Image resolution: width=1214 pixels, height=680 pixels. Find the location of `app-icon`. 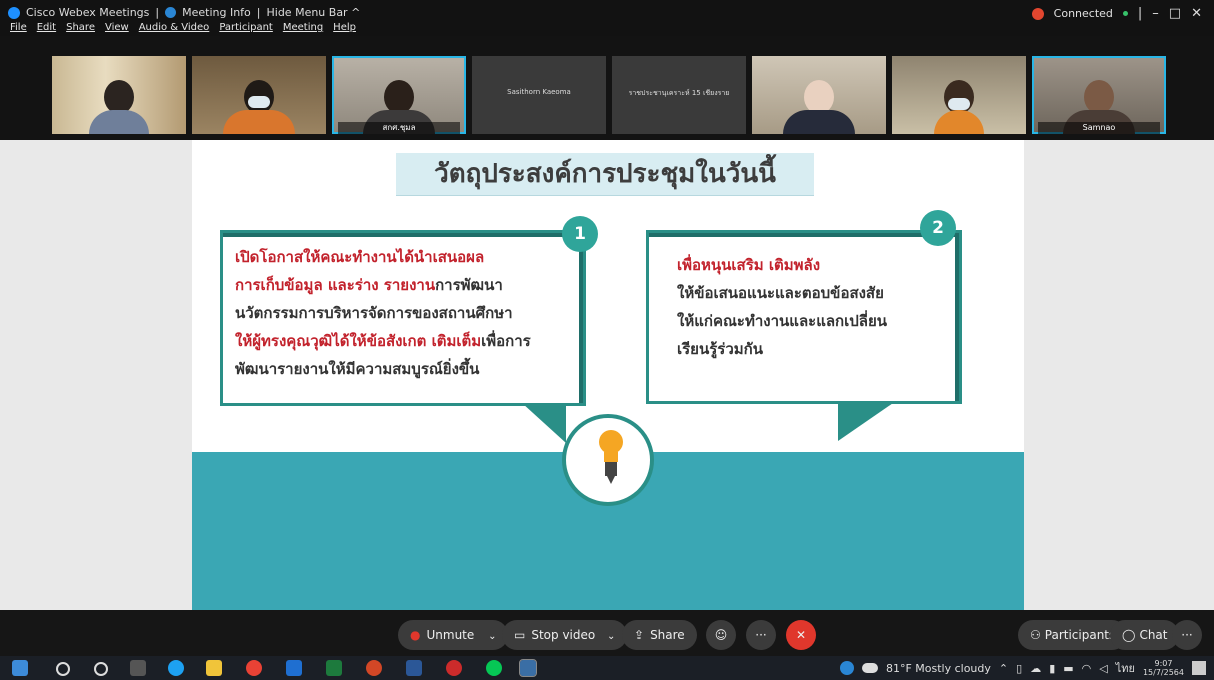

app-icon is located at coordinates (294, 668).